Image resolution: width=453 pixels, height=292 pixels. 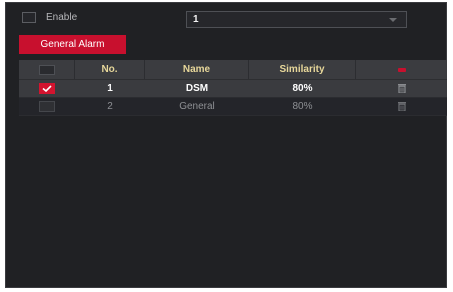 What do you see at coordinates (233, 107) in the screenshot?
I see `table-row: 2 General 80%` at bounding box center [233, 107].